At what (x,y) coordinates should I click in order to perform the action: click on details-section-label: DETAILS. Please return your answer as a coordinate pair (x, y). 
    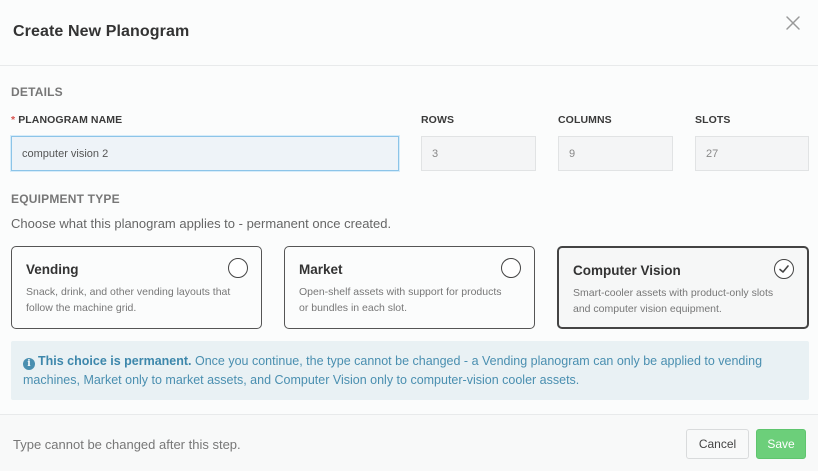
    Looking at the image, I should click on (37, 92).